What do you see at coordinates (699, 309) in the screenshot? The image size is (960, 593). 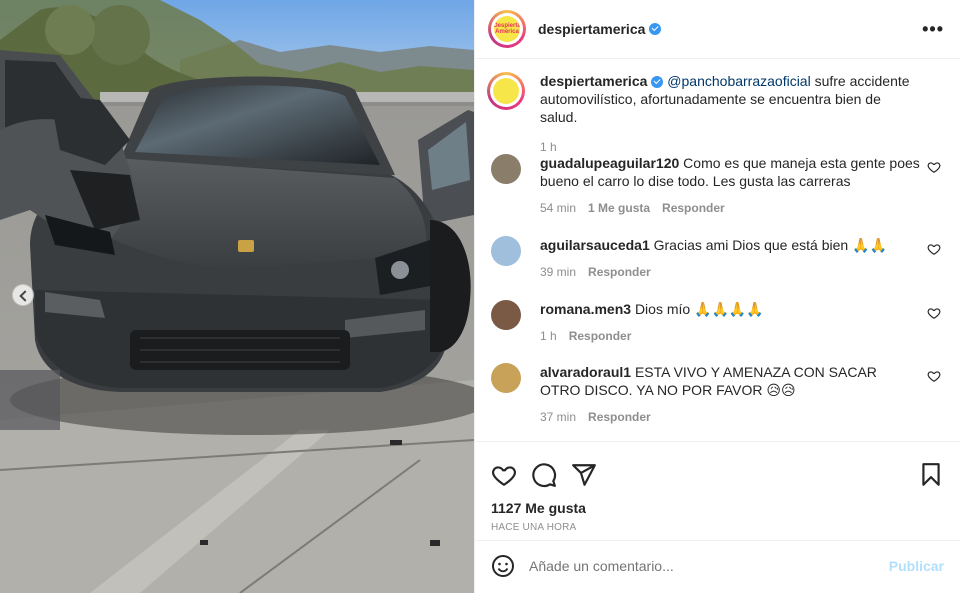 I see `comment-body: Dios mío 🙏🙏🙏🙏` at bounding box center [699, 309].